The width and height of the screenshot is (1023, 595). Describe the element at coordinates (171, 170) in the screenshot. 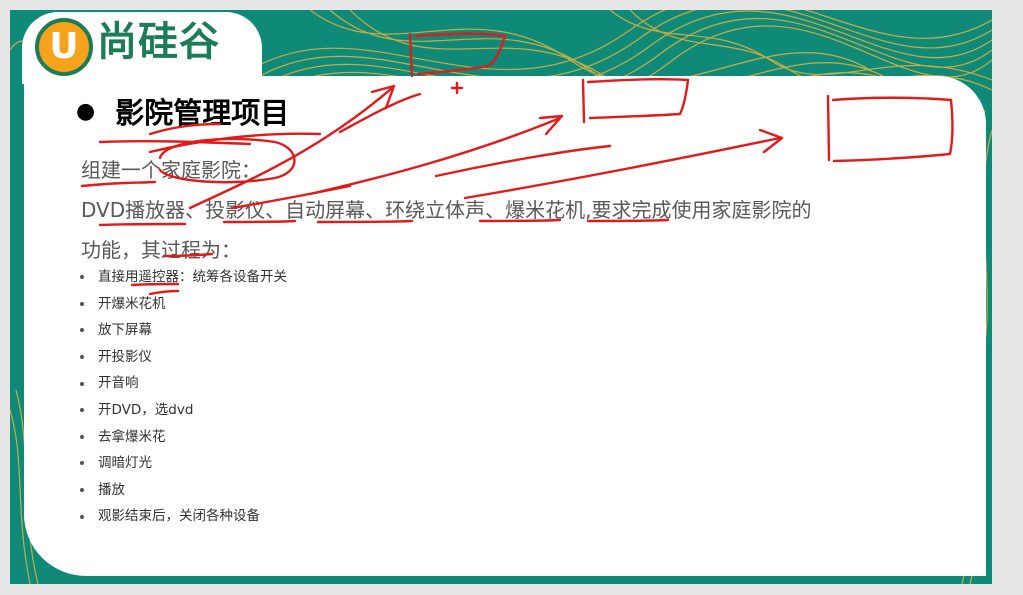

I see `paragraph-line-1: 组建一个家庭影院：` at that location.